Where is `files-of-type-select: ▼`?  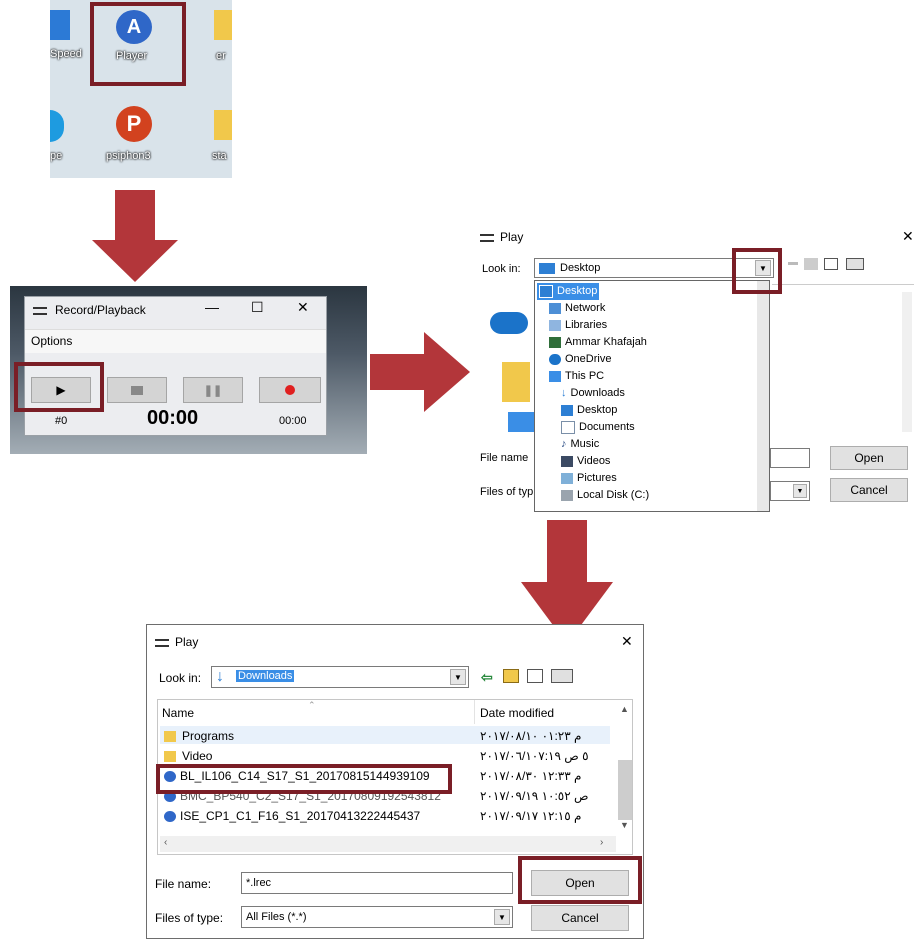 files-of-type-select: ▼ is located at coordinates (790, 491).